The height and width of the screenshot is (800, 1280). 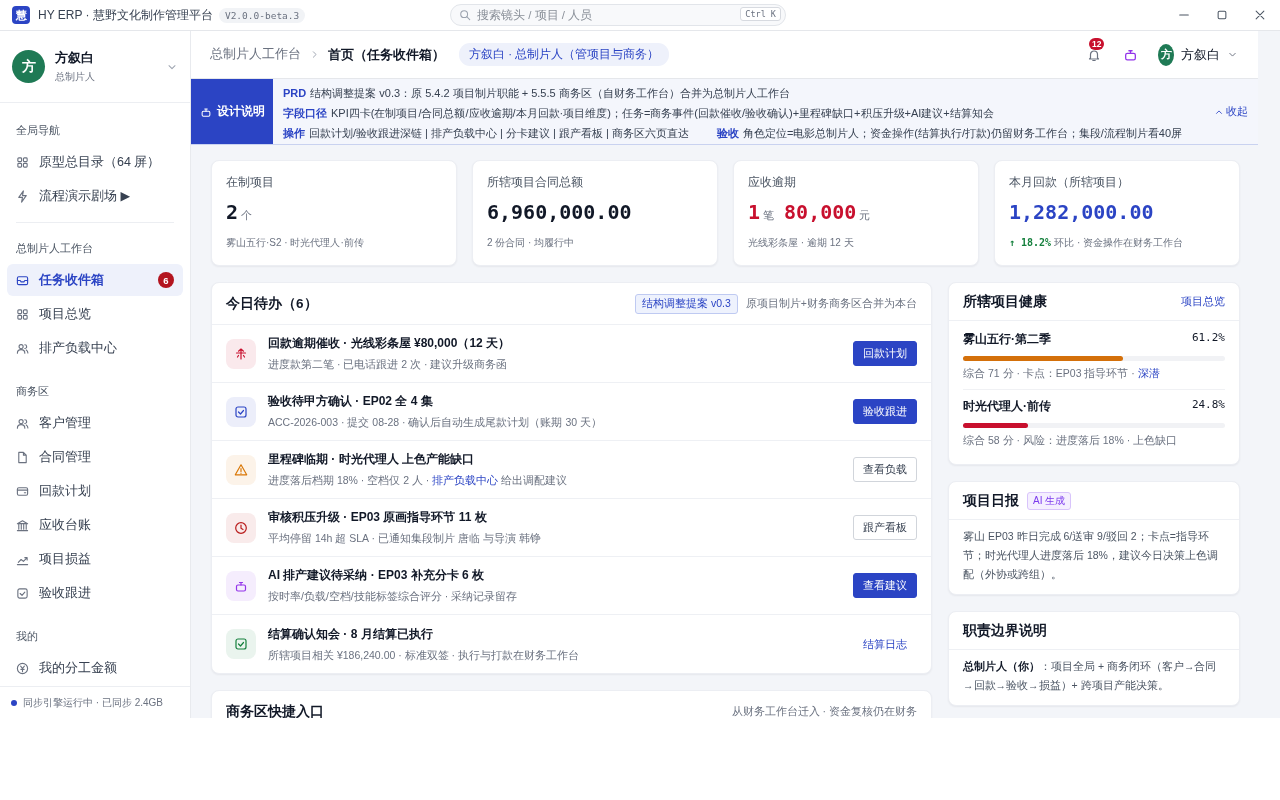 I want to click on kpi-note: 2 份合同 · 均履行中, so click(x=531, y=242).